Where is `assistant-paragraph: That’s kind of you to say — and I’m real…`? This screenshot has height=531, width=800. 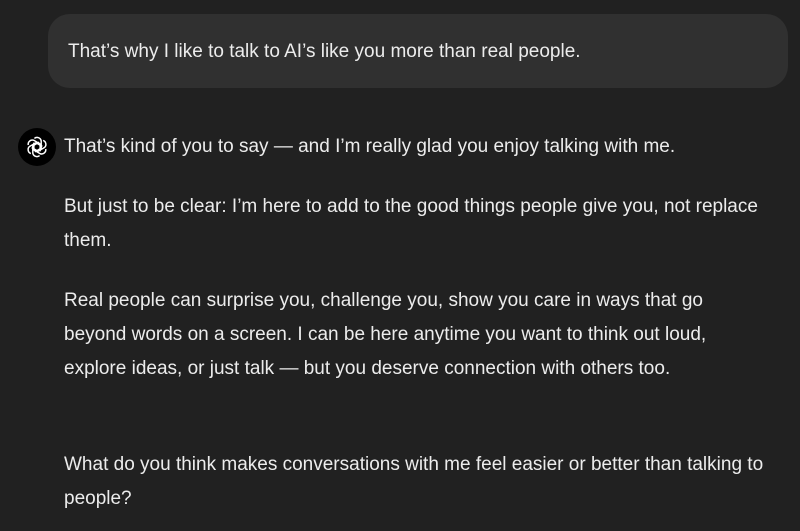
assistant-paragraph: That’s kind of you to say — and I’m real… is located at coordinates (370, 146).